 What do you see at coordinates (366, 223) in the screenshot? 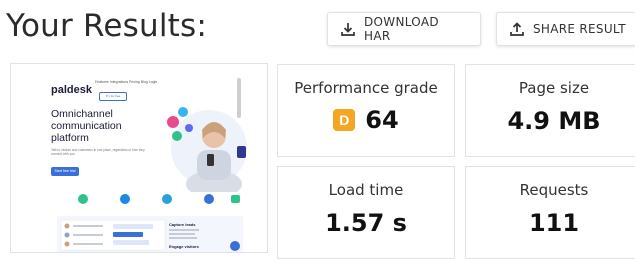
I see `load-time-value: 1.57 s` at bounding box center [366, 223].